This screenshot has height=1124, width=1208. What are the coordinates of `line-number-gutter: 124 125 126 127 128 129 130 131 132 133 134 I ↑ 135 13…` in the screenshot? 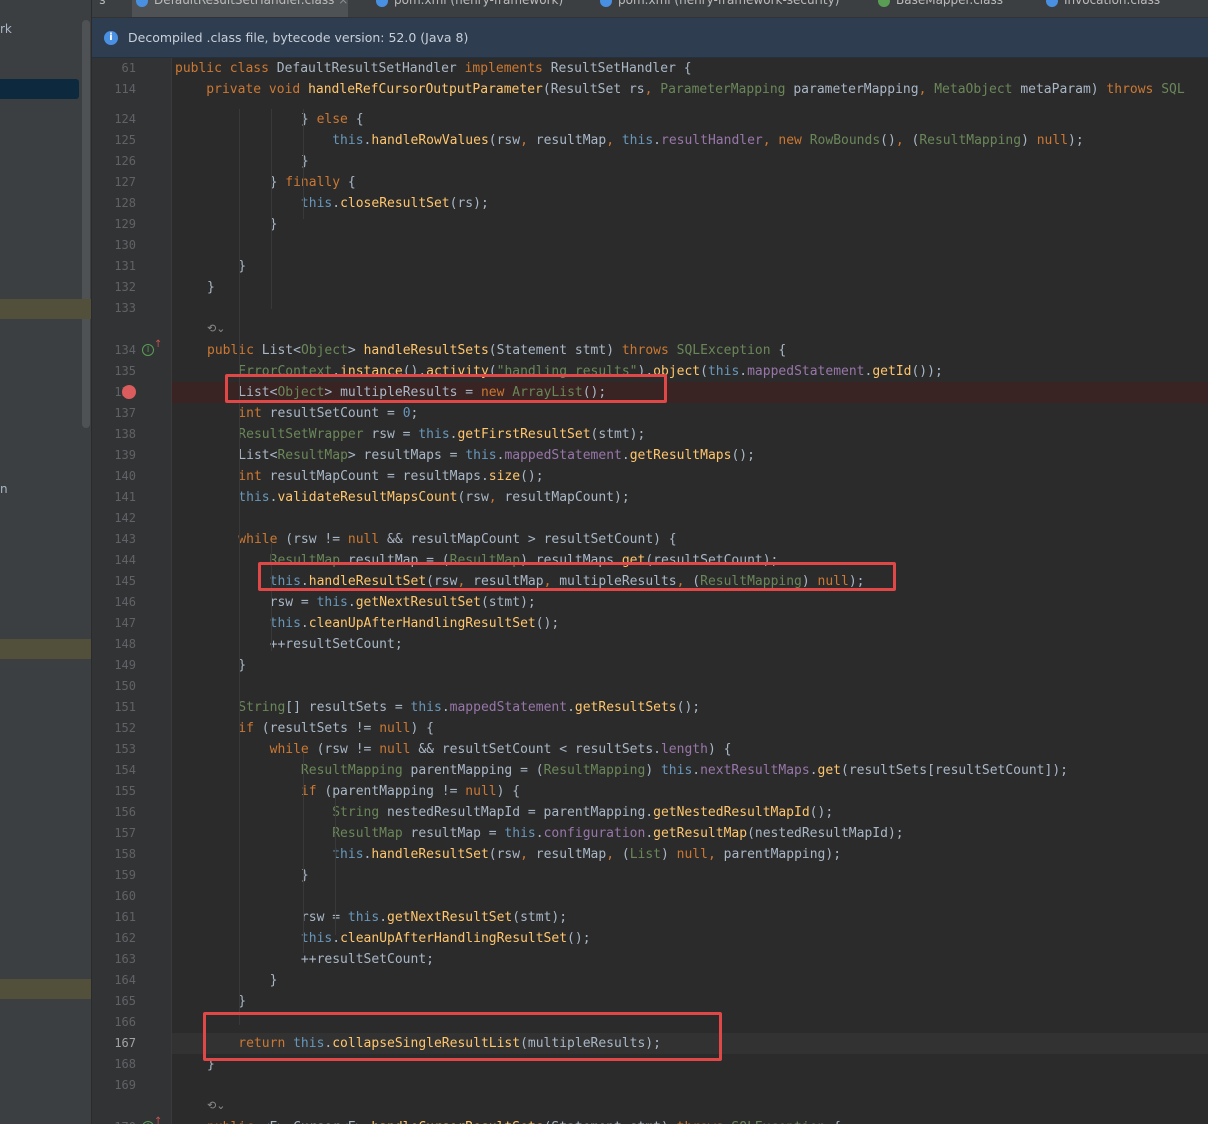 It's located at (132, 591).